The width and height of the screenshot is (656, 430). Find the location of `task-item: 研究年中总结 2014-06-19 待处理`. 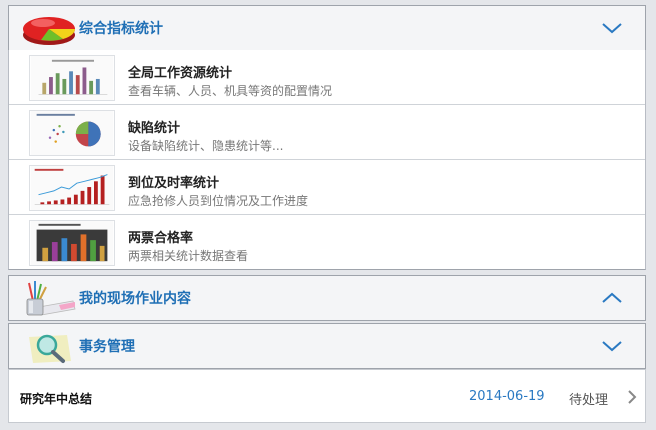

task-item: 研究年中总结 2014-06-19 待处理 is located at coordinates (327, 396).